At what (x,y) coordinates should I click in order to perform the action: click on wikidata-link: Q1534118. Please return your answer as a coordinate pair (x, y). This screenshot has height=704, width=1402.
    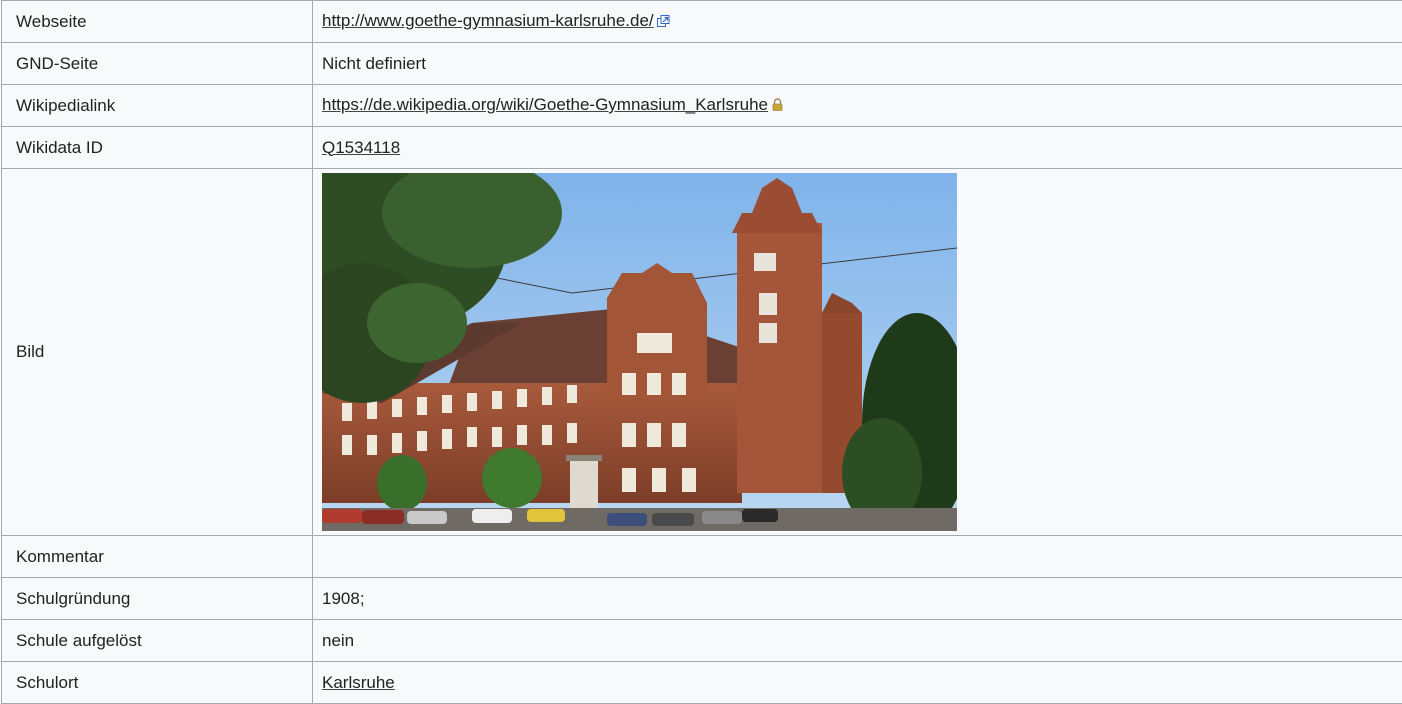
    Looking at the image, I should click on (361, 147).